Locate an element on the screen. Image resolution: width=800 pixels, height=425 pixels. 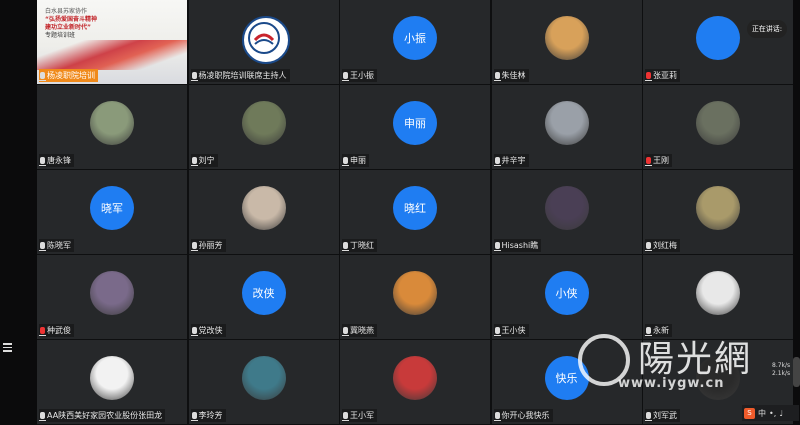
participant-name: 杨凌职院培训联席主持人 is located at coordinates (242, 75).